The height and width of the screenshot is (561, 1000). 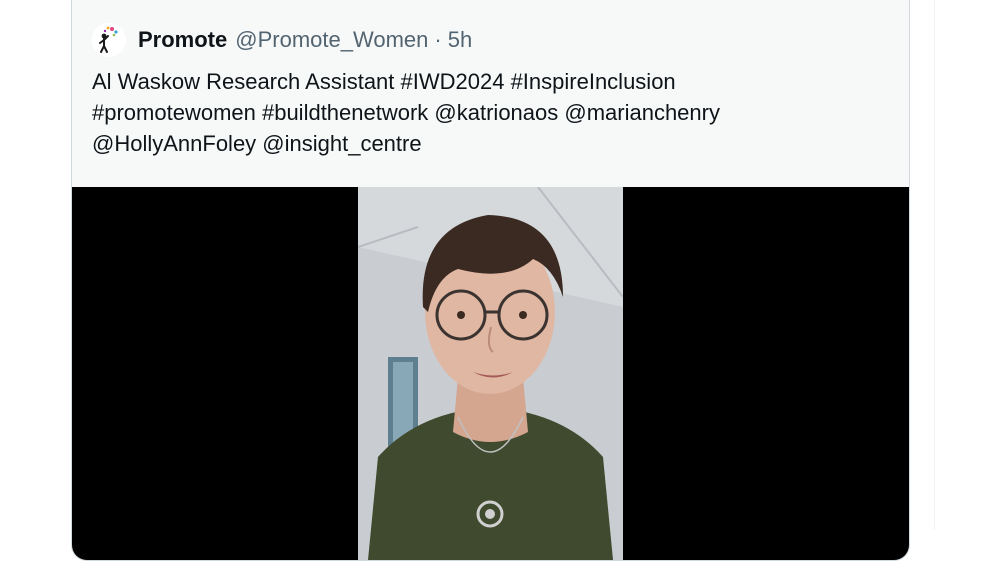 I want to click on left-gutter, so click(x=26, y=265).